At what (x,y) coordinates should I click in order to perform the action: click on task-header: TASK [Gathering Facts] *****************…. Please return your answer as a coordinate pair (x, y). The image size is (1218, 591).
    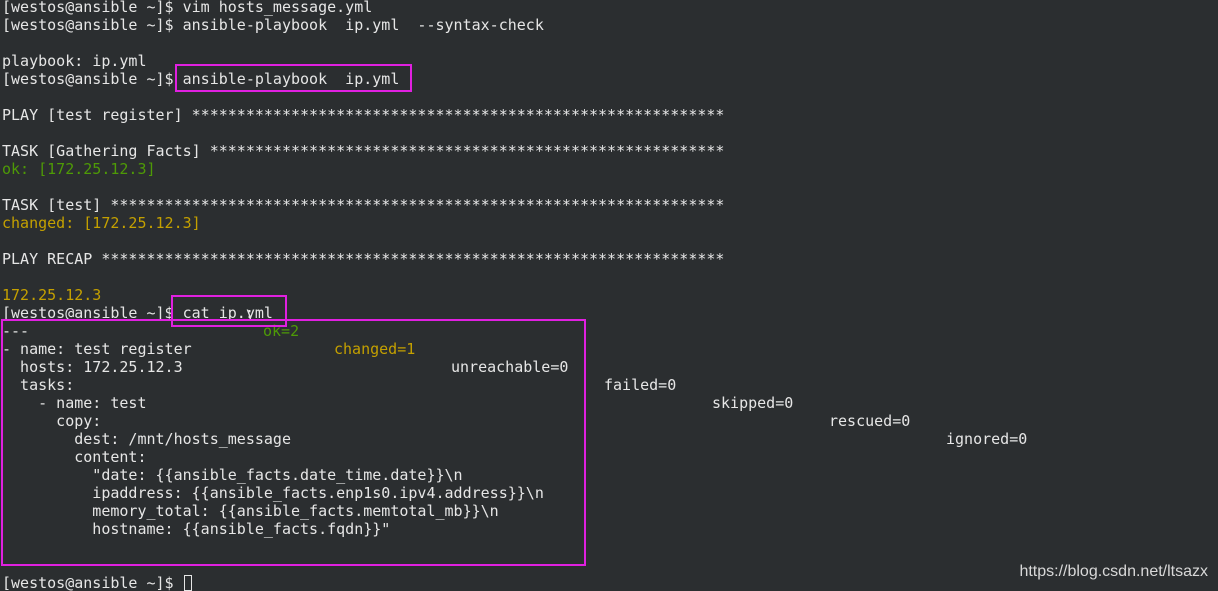
    Looking at the image, I should click on (363, 151).